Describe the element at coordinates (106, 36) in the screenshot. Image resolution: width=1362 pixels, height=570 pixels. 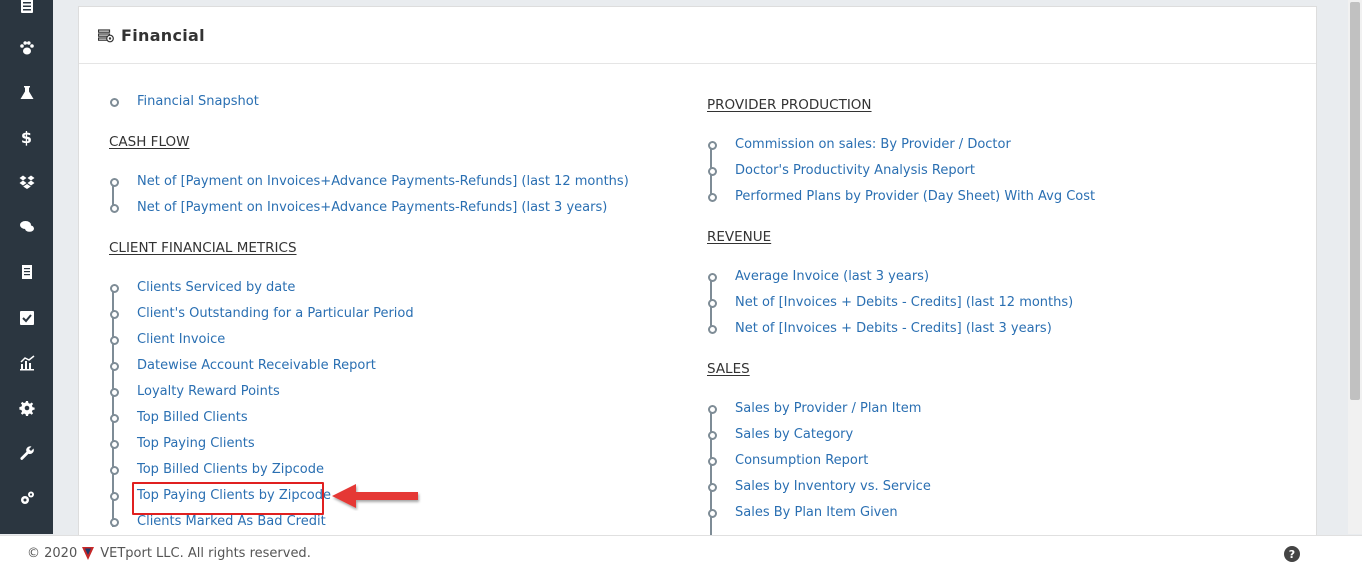
I see `money-icon` at that location.